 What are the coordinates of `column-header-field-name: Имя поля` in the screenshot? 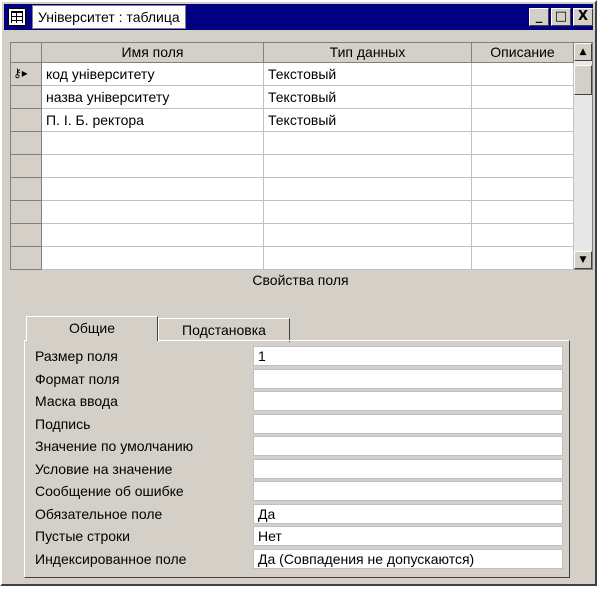 It's located at (153, 53).